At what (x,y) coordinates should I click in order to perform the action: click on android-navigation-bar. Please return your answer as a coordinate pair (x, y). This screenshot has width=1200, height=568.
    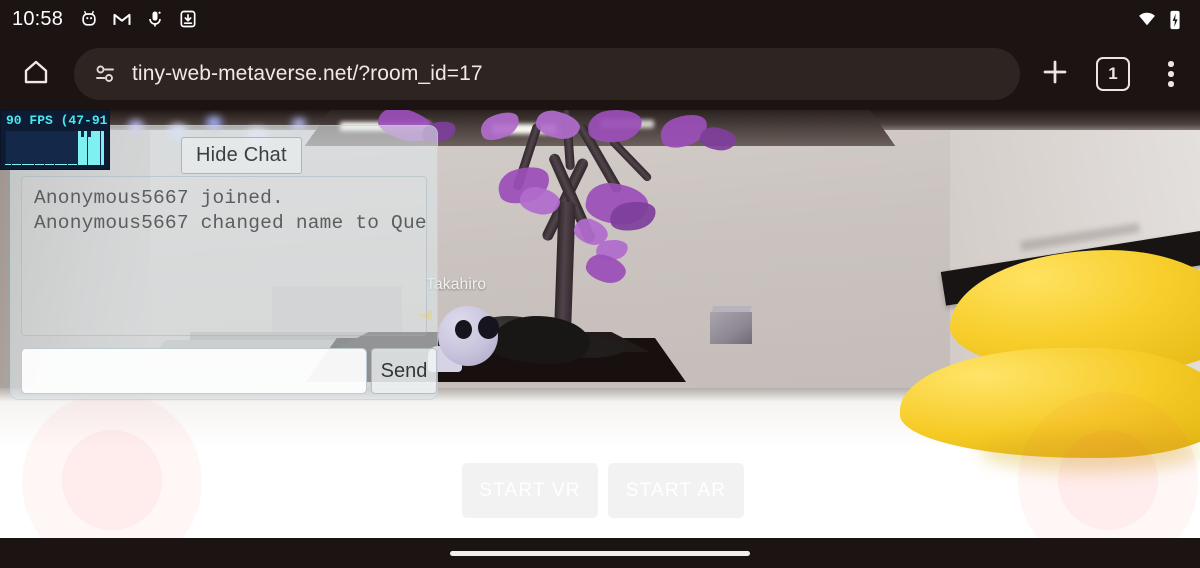
    Looking at the image, I should click on (600, 553).